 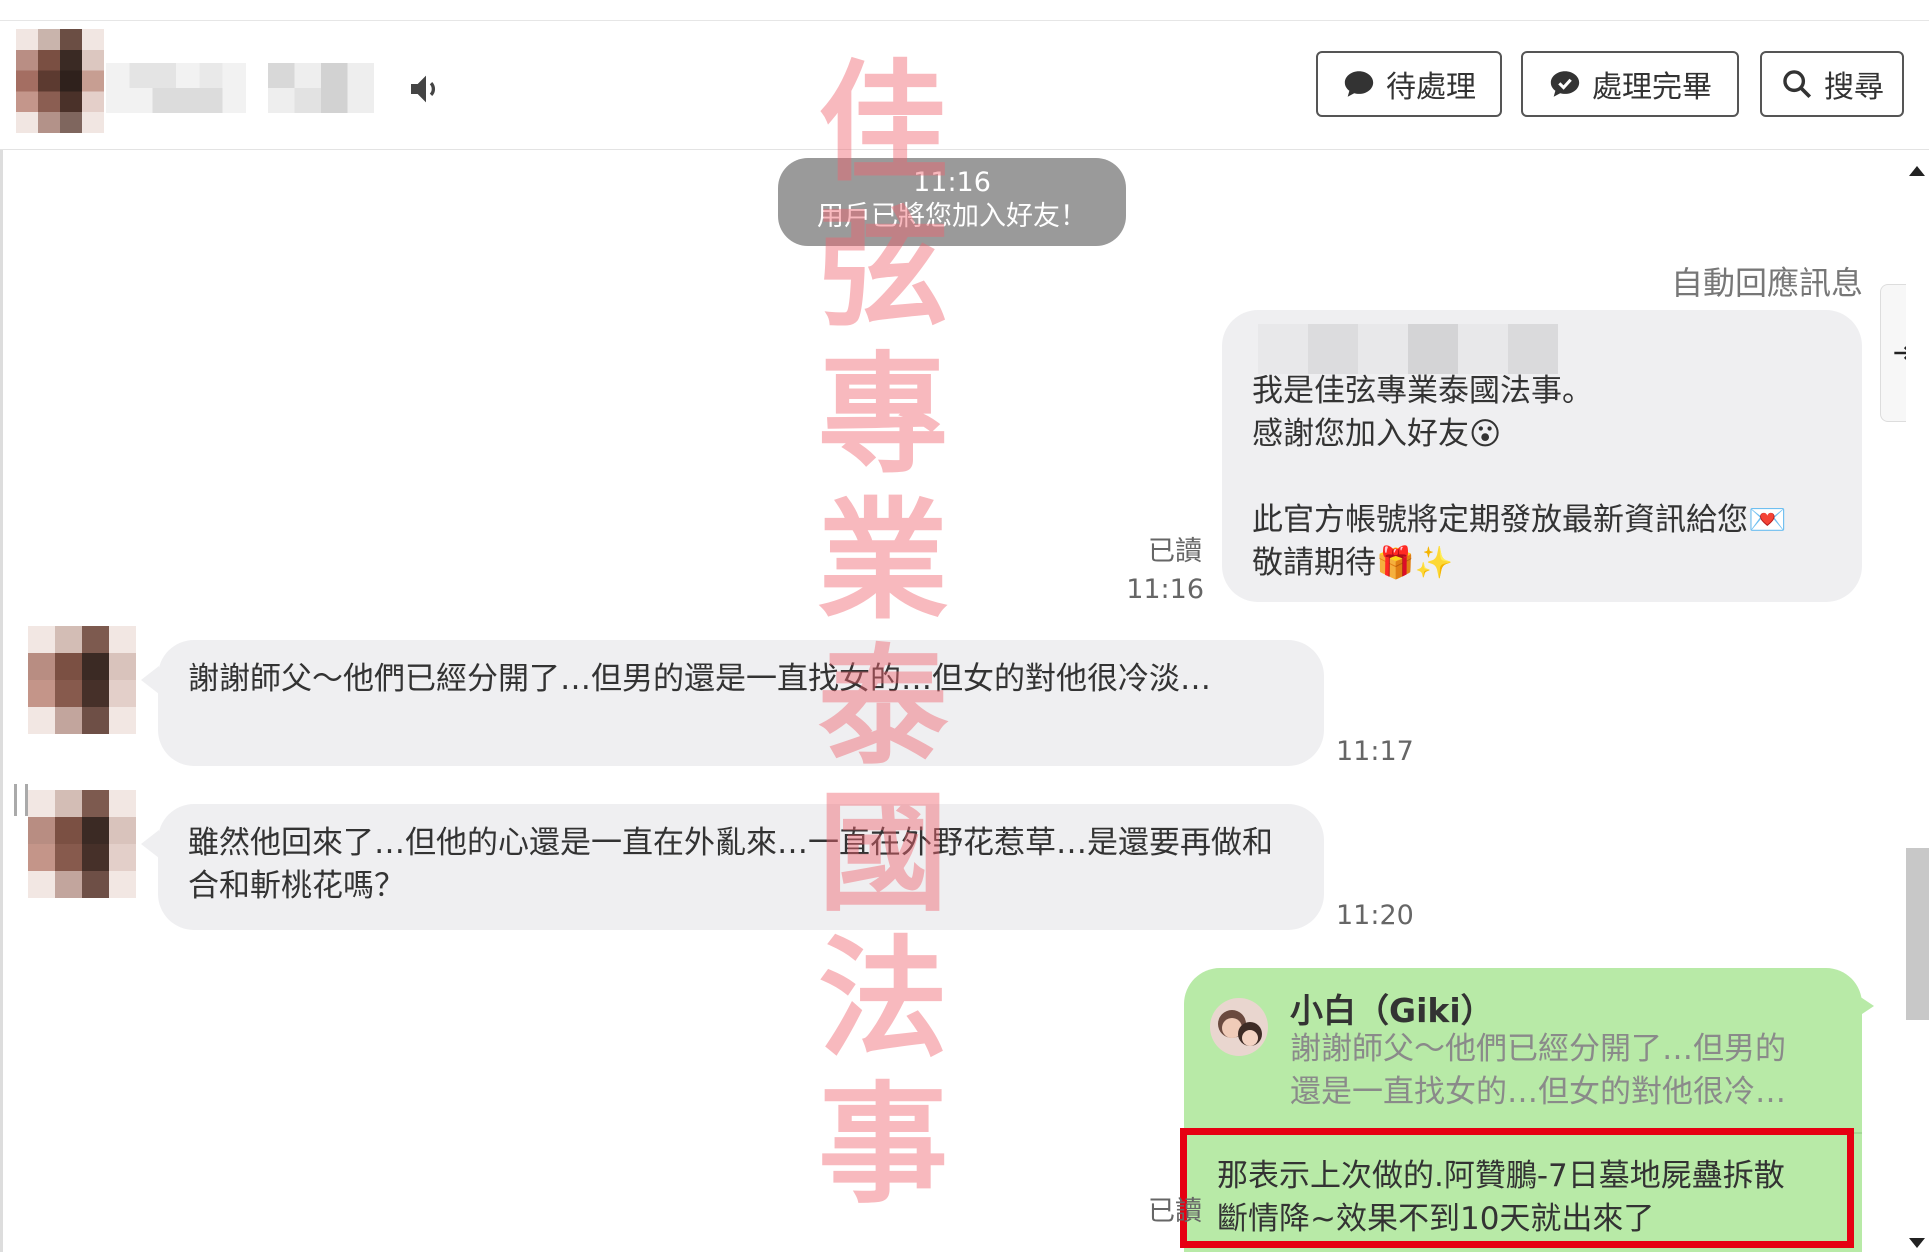 What do you see at coordinates (964, 85) in the screenshot?
I see `chat-header: 待處理 處理完畢 搜尋` at bounding box center [964, 85].